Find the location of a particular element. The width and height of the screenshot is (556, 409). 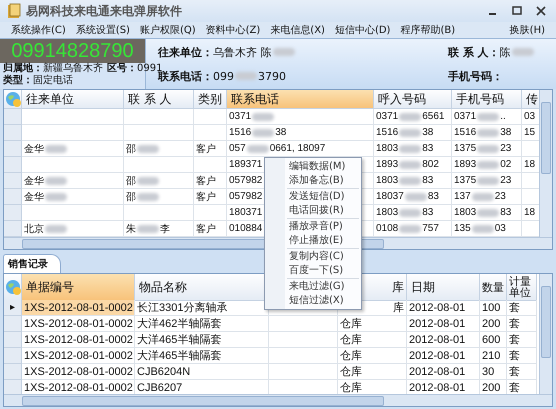

field-label: 往来单位： is located at coordinates (185, 52).